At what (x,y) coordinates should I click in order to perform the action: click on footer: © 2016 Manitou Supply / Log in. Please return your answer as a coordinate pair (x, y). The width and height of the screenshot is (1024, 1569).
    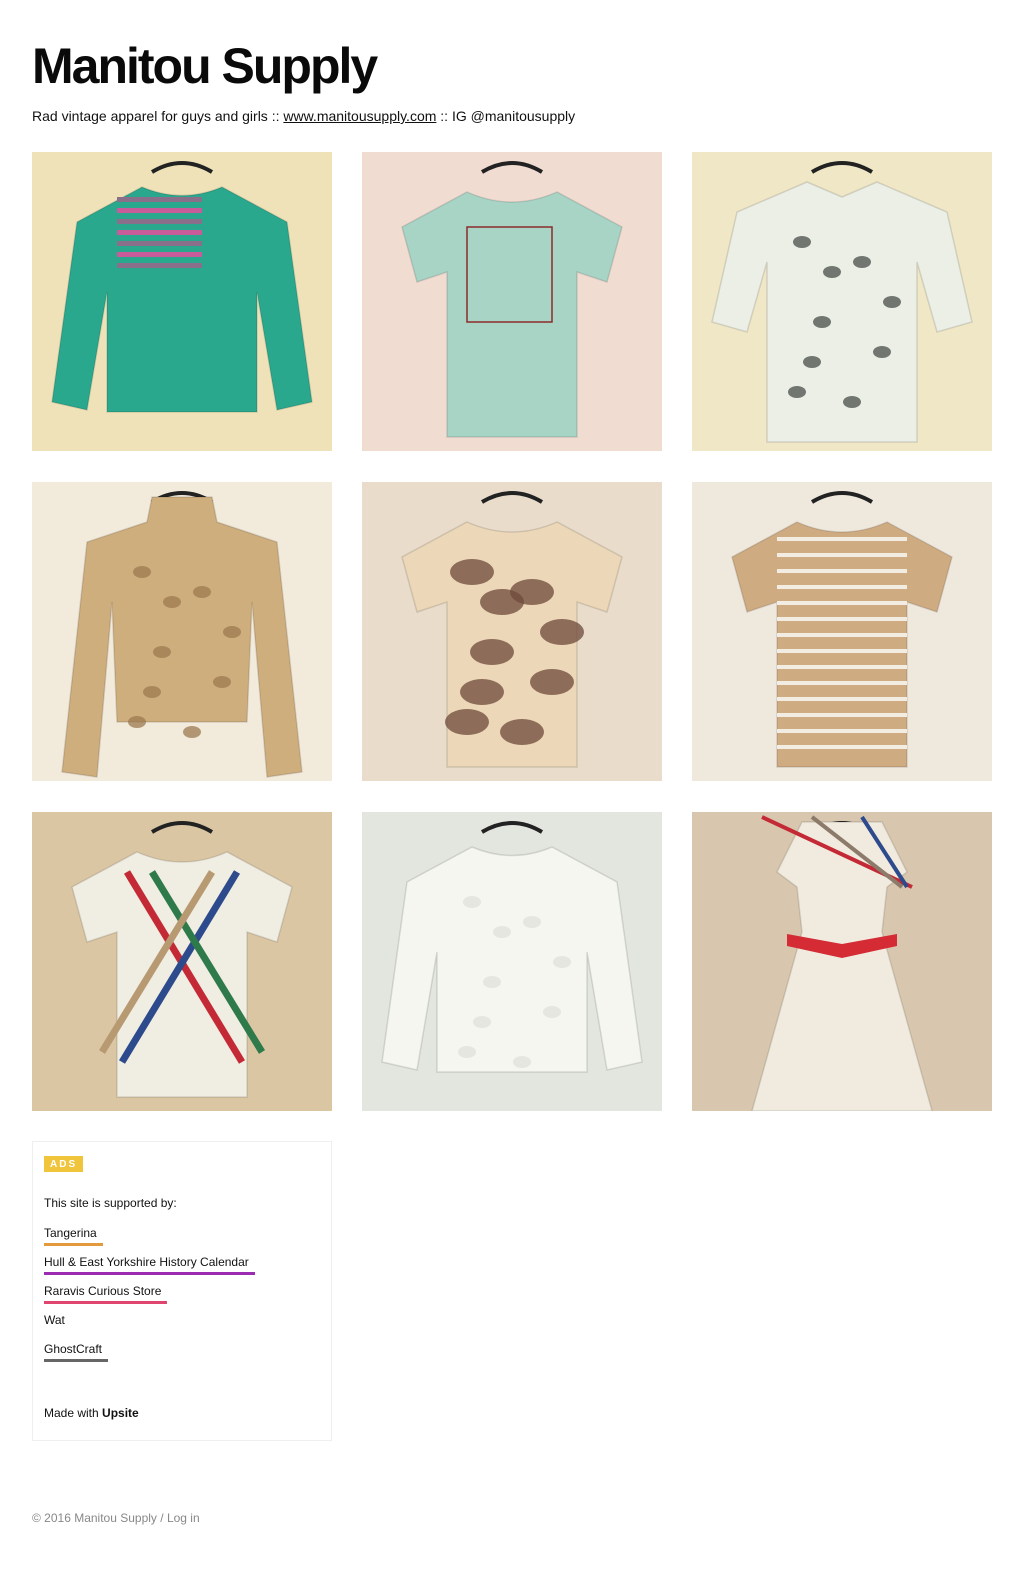
    Looking at the image, I should click on (116, 1518).